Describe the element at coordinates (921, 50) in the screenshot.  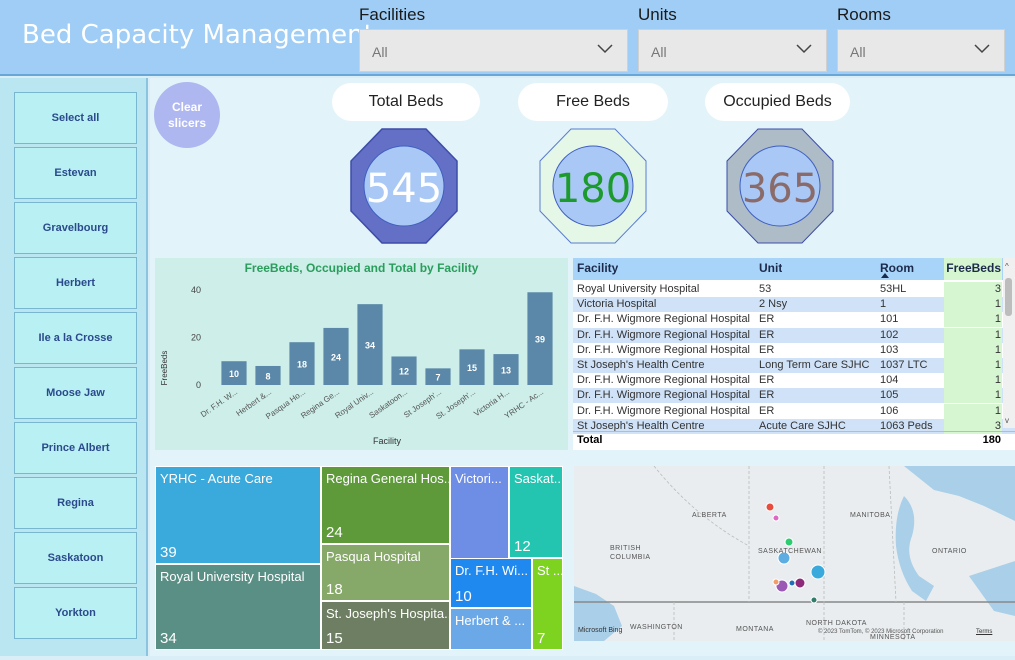
I see `rooms-dropdown: All` at that location.